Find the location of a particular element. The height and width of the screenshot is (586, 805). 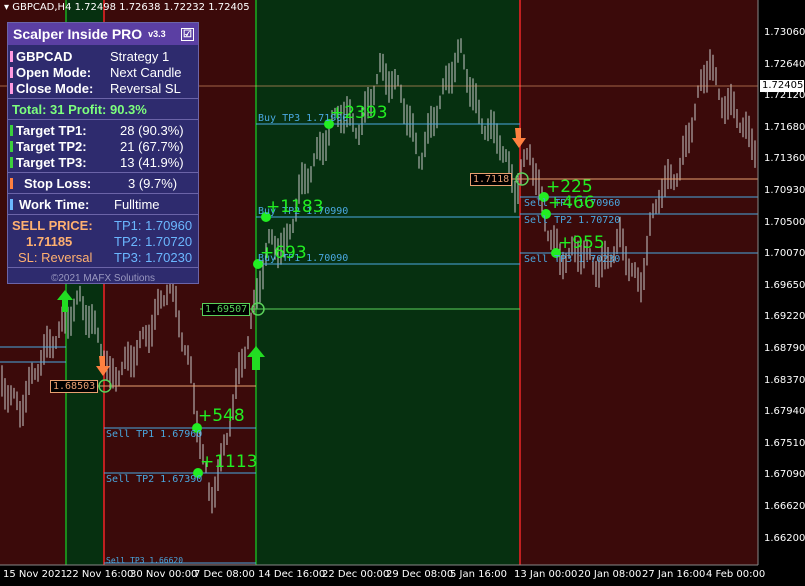

profit-label: +2393 is located at coordinates (359, 113).